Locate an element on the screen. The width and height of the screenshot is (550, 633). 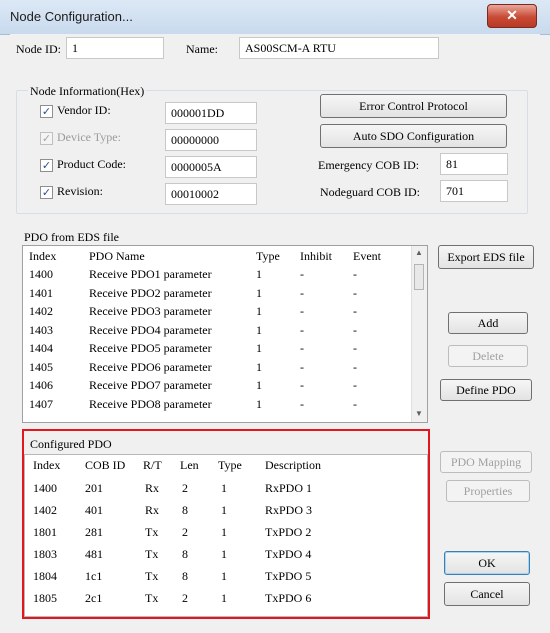
close-button: ✕ is located at coordinates (512, 16).